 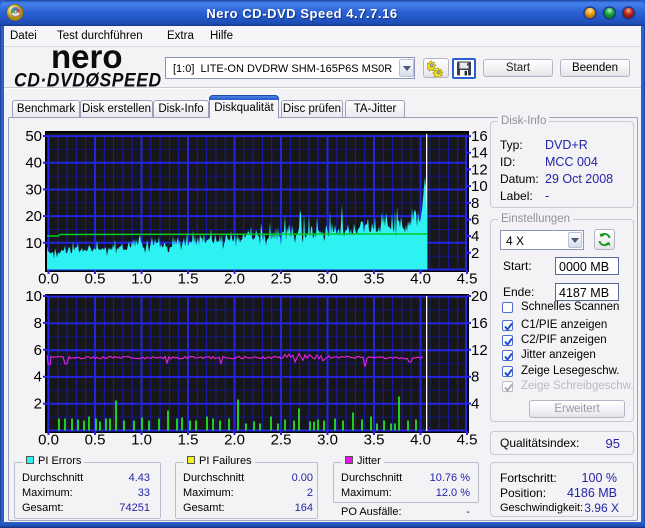 What do you see at coordinates (33, 136) in the screenshot?
I see `svg-text: 50` at bounding box center [33, 136].